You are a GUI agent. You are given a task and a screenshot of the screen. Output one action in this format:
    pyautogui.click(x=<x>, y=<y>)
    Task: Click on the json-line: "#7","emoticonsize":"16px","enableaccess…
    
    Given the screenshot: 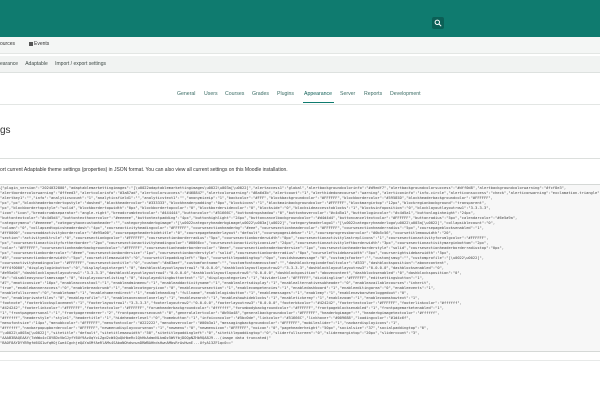 What is the action you would take?
    pyautogui.click(x=215, y=283)
    